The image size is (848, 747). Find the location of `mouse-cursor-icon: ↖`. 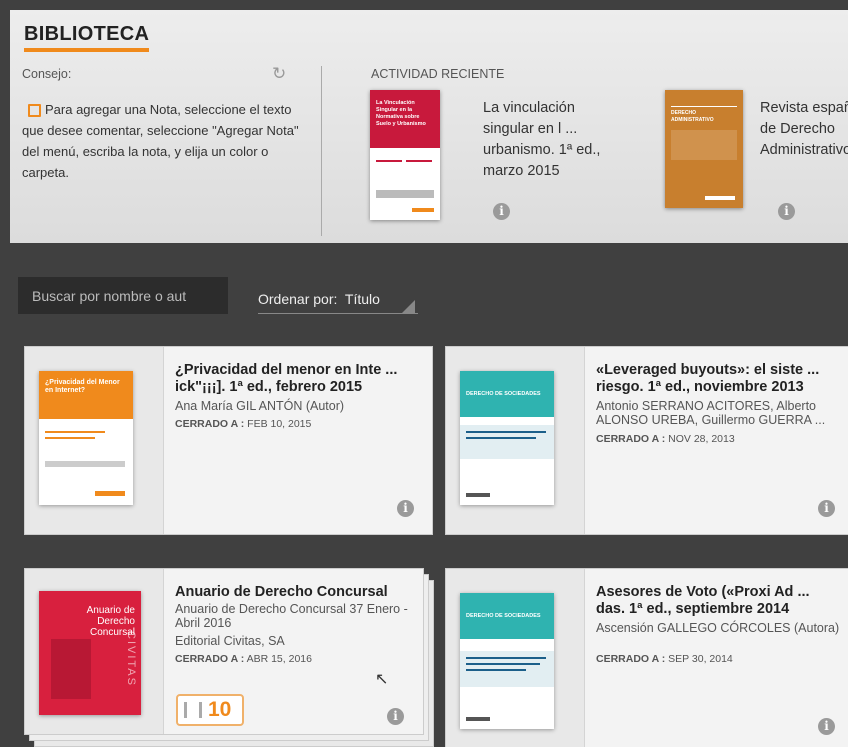

mouse-cursor-icon: ↖ is located at coordinates (382, 679).